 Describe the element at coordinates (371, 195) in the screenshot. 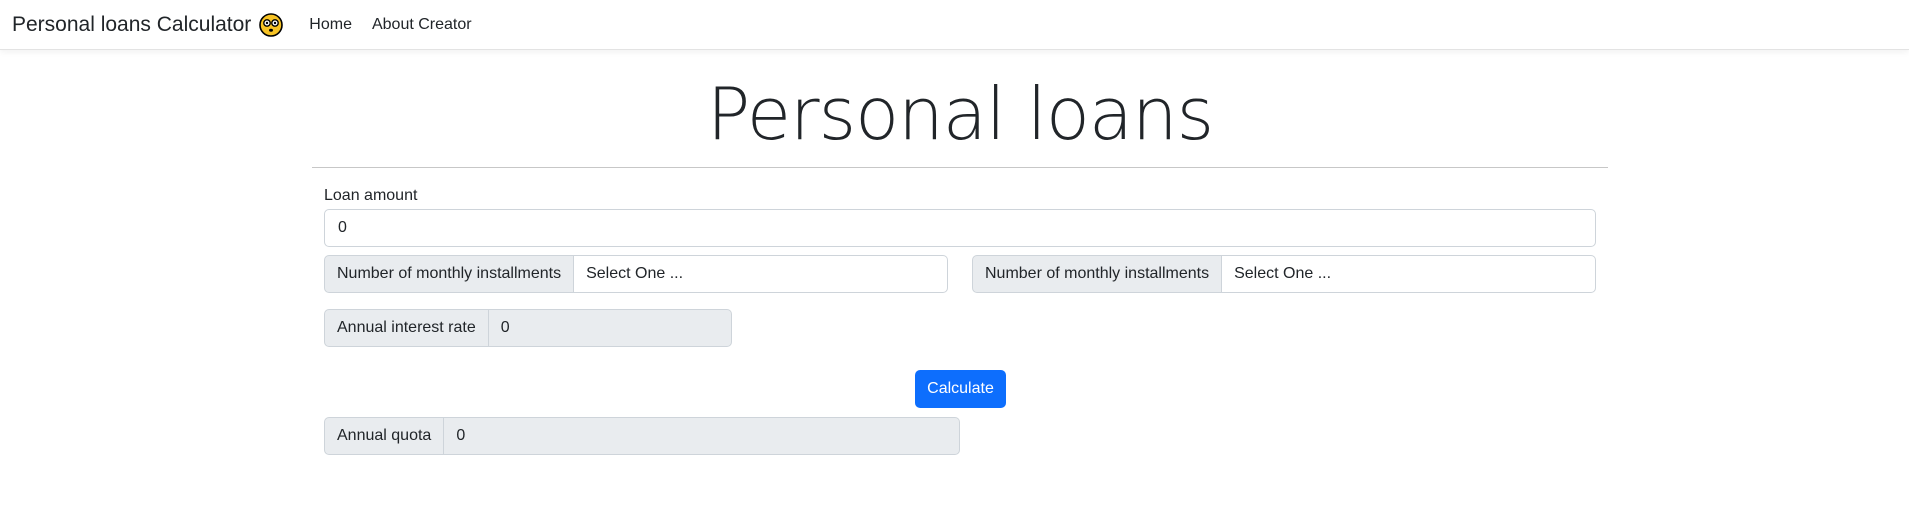

I see `loan-amount-label: Loan amount` at that location.